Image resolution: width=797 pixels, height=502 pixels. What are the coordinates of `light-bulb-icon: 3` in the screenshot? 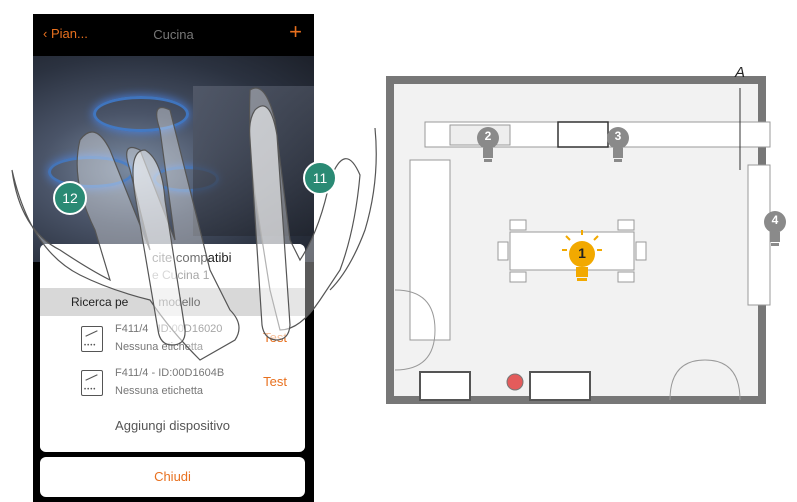 It's located at (618, 146).